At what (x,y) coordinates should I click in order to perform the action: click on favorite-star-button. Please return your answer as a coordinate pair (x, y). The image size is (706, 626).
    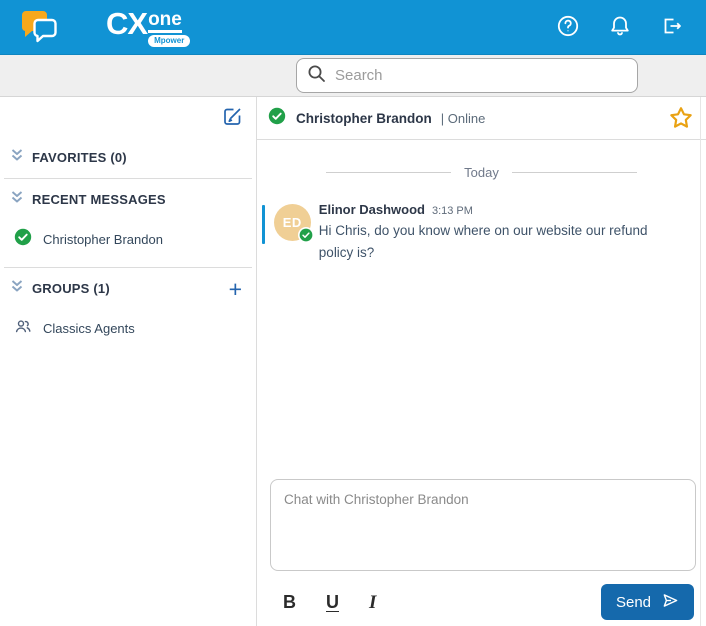
    Looking at the image, I should click on (681, 118).